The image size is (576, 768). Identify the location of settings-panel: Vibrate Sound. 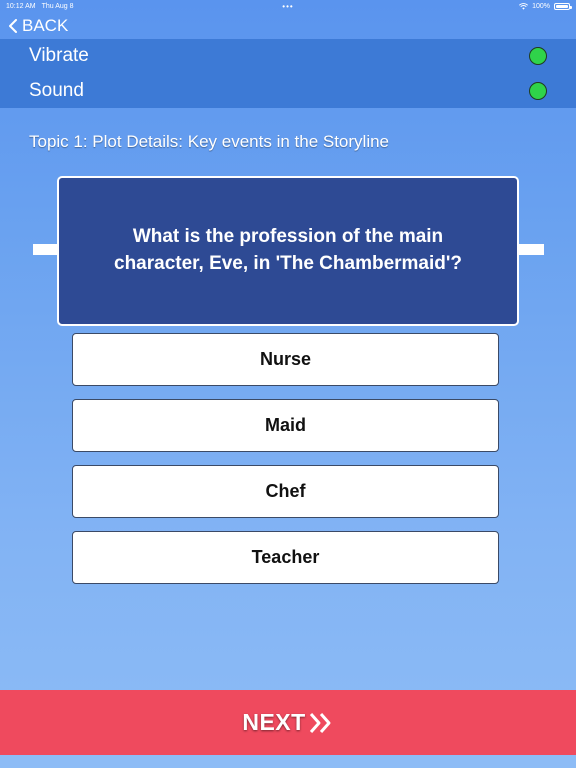
(288, 73).